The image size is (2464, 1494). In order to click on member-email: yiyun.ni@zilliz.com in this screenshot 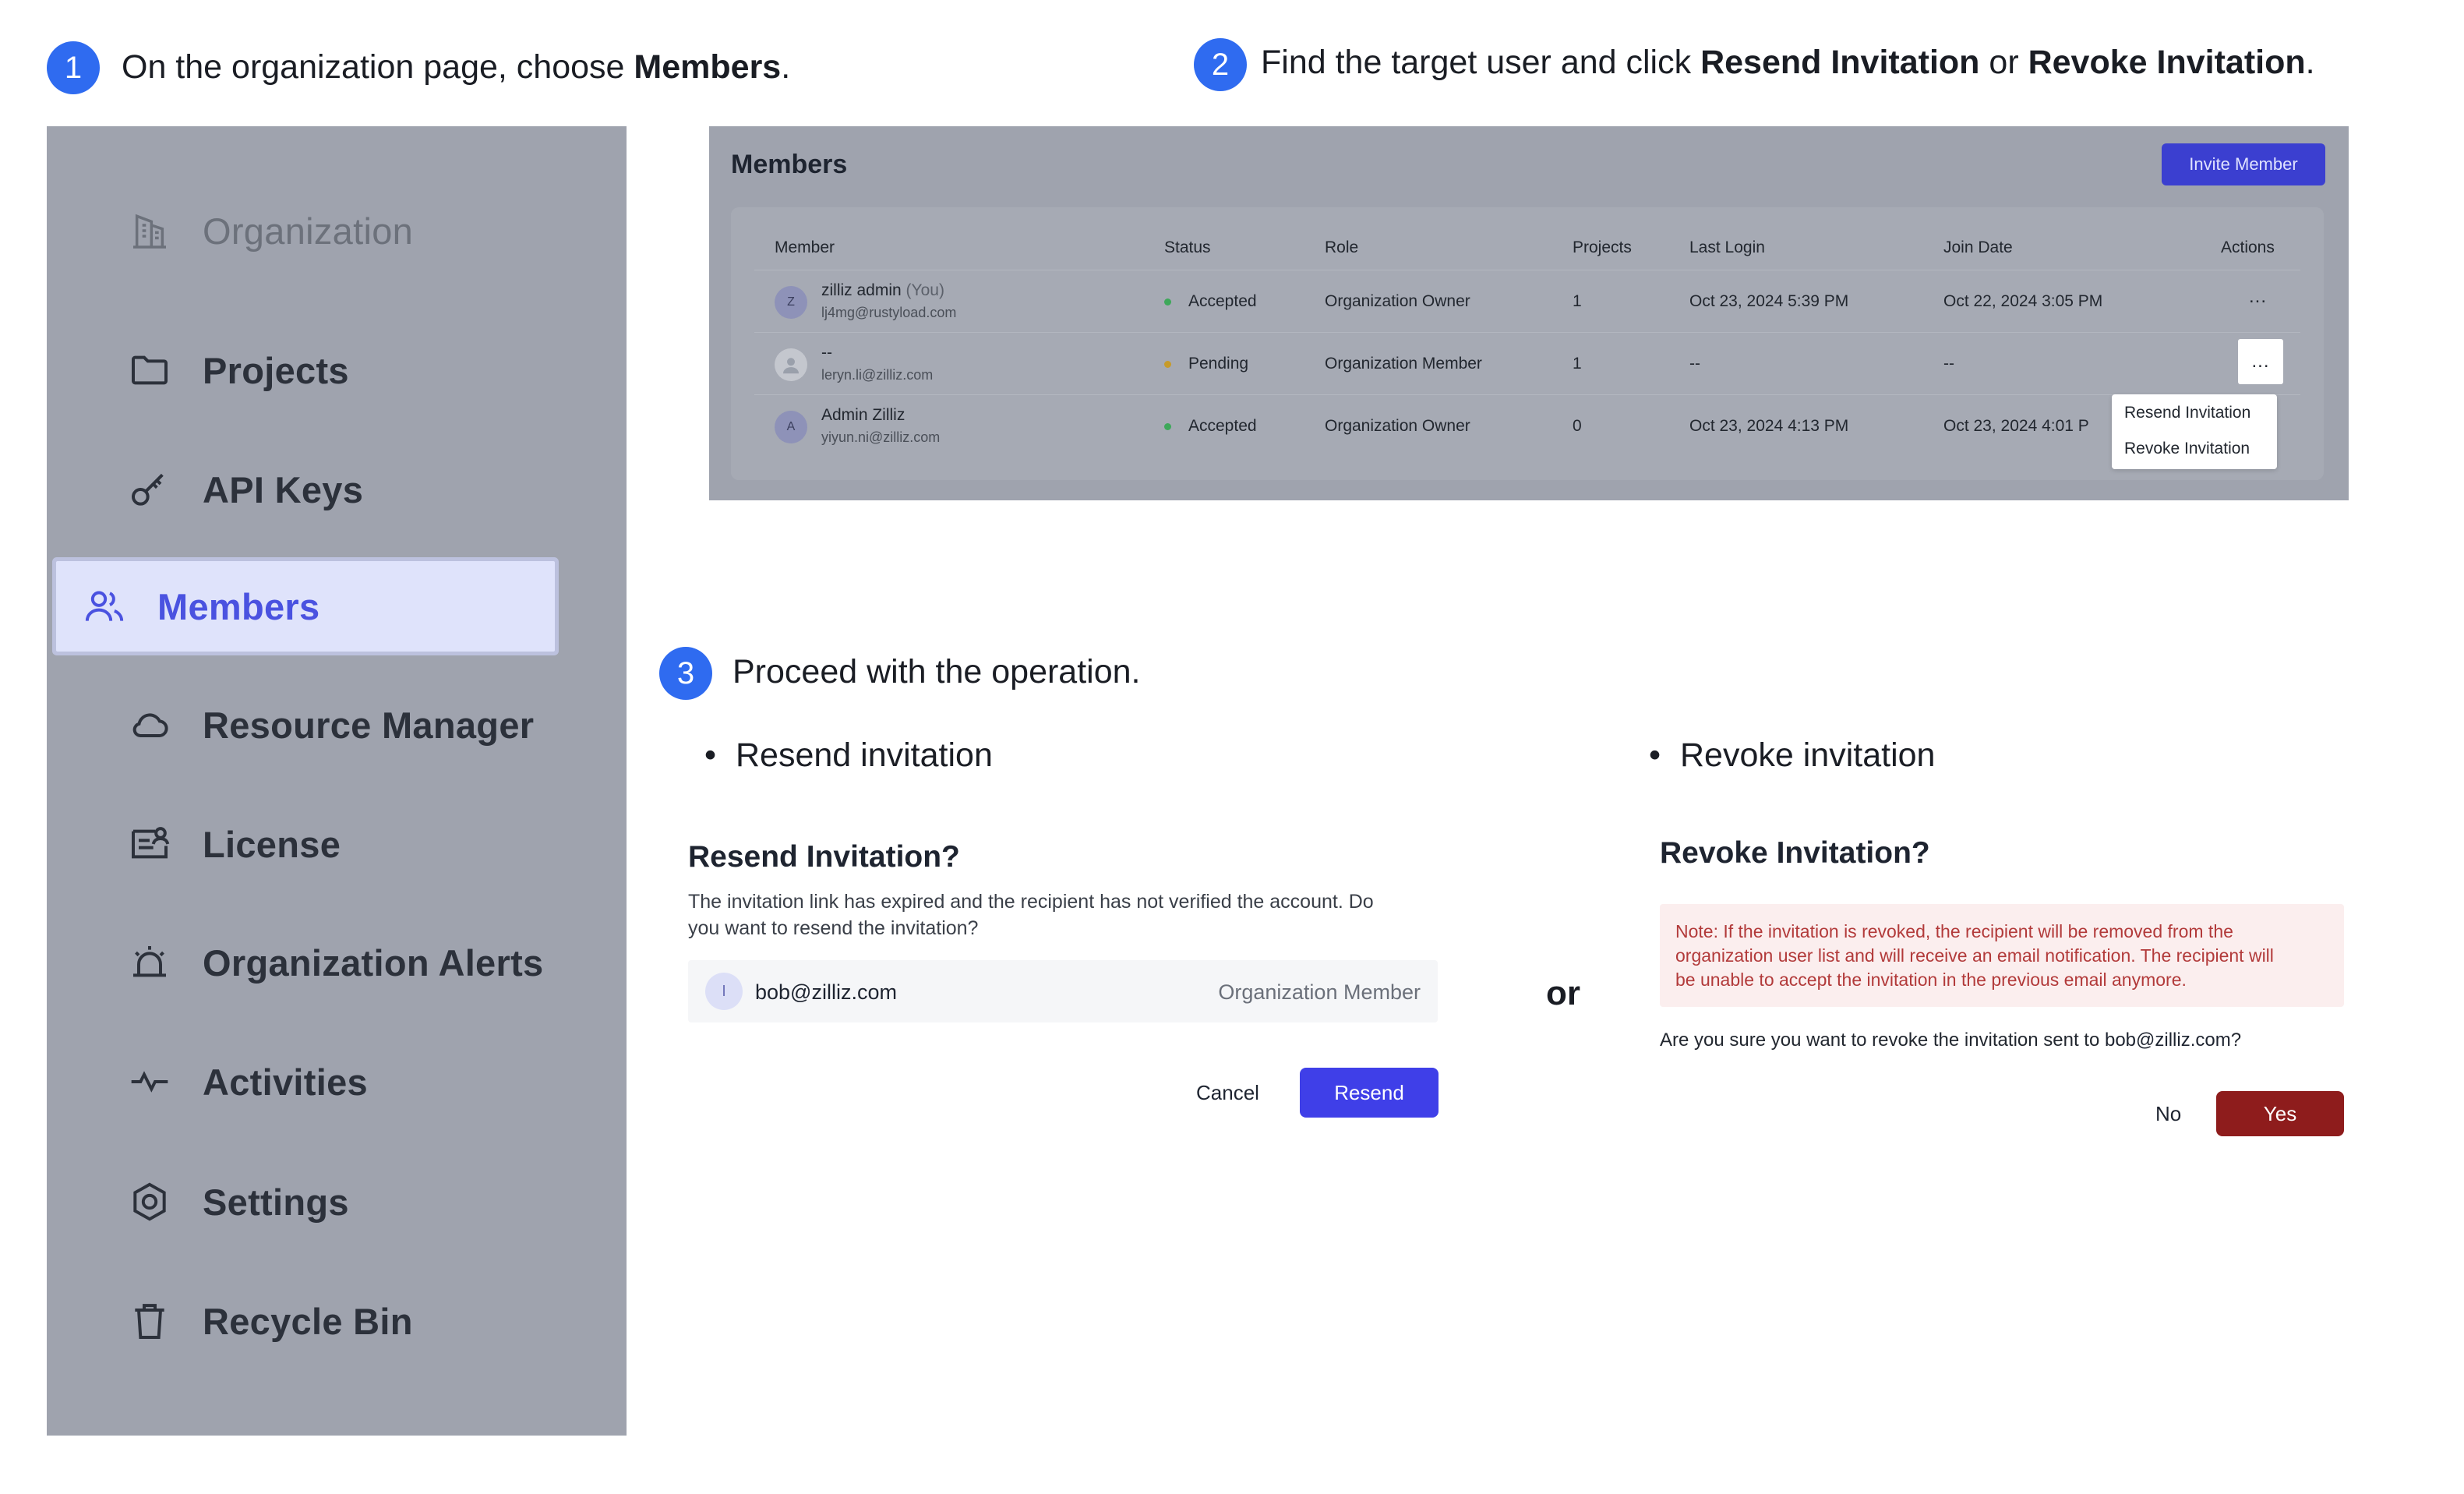, I will do `click(881, 437)`.